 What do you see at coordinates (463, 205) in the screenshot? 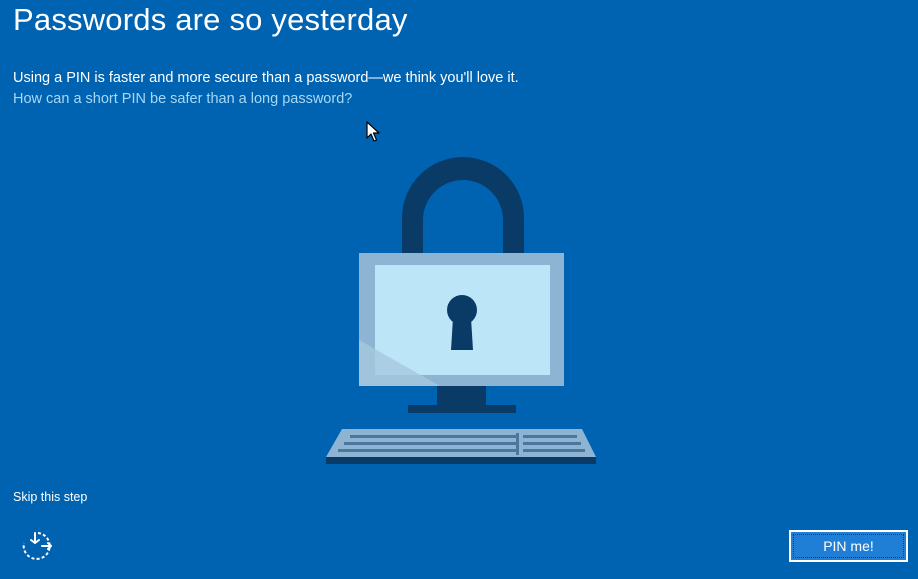
I see `padlock-shackle` at bounding box center [463, 205].